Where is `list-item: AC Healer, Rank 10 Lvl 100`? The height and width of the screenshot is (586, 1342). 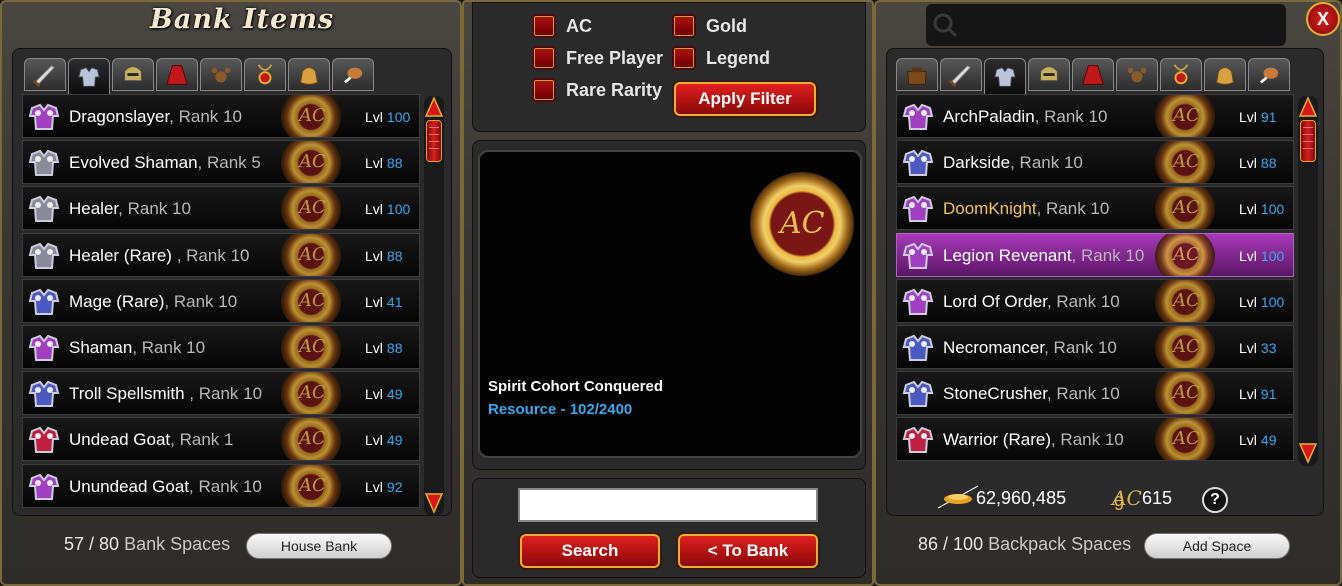 list-item: AC Healer, Rank 10 Lvl 100 is located at coordinates (221, 208).